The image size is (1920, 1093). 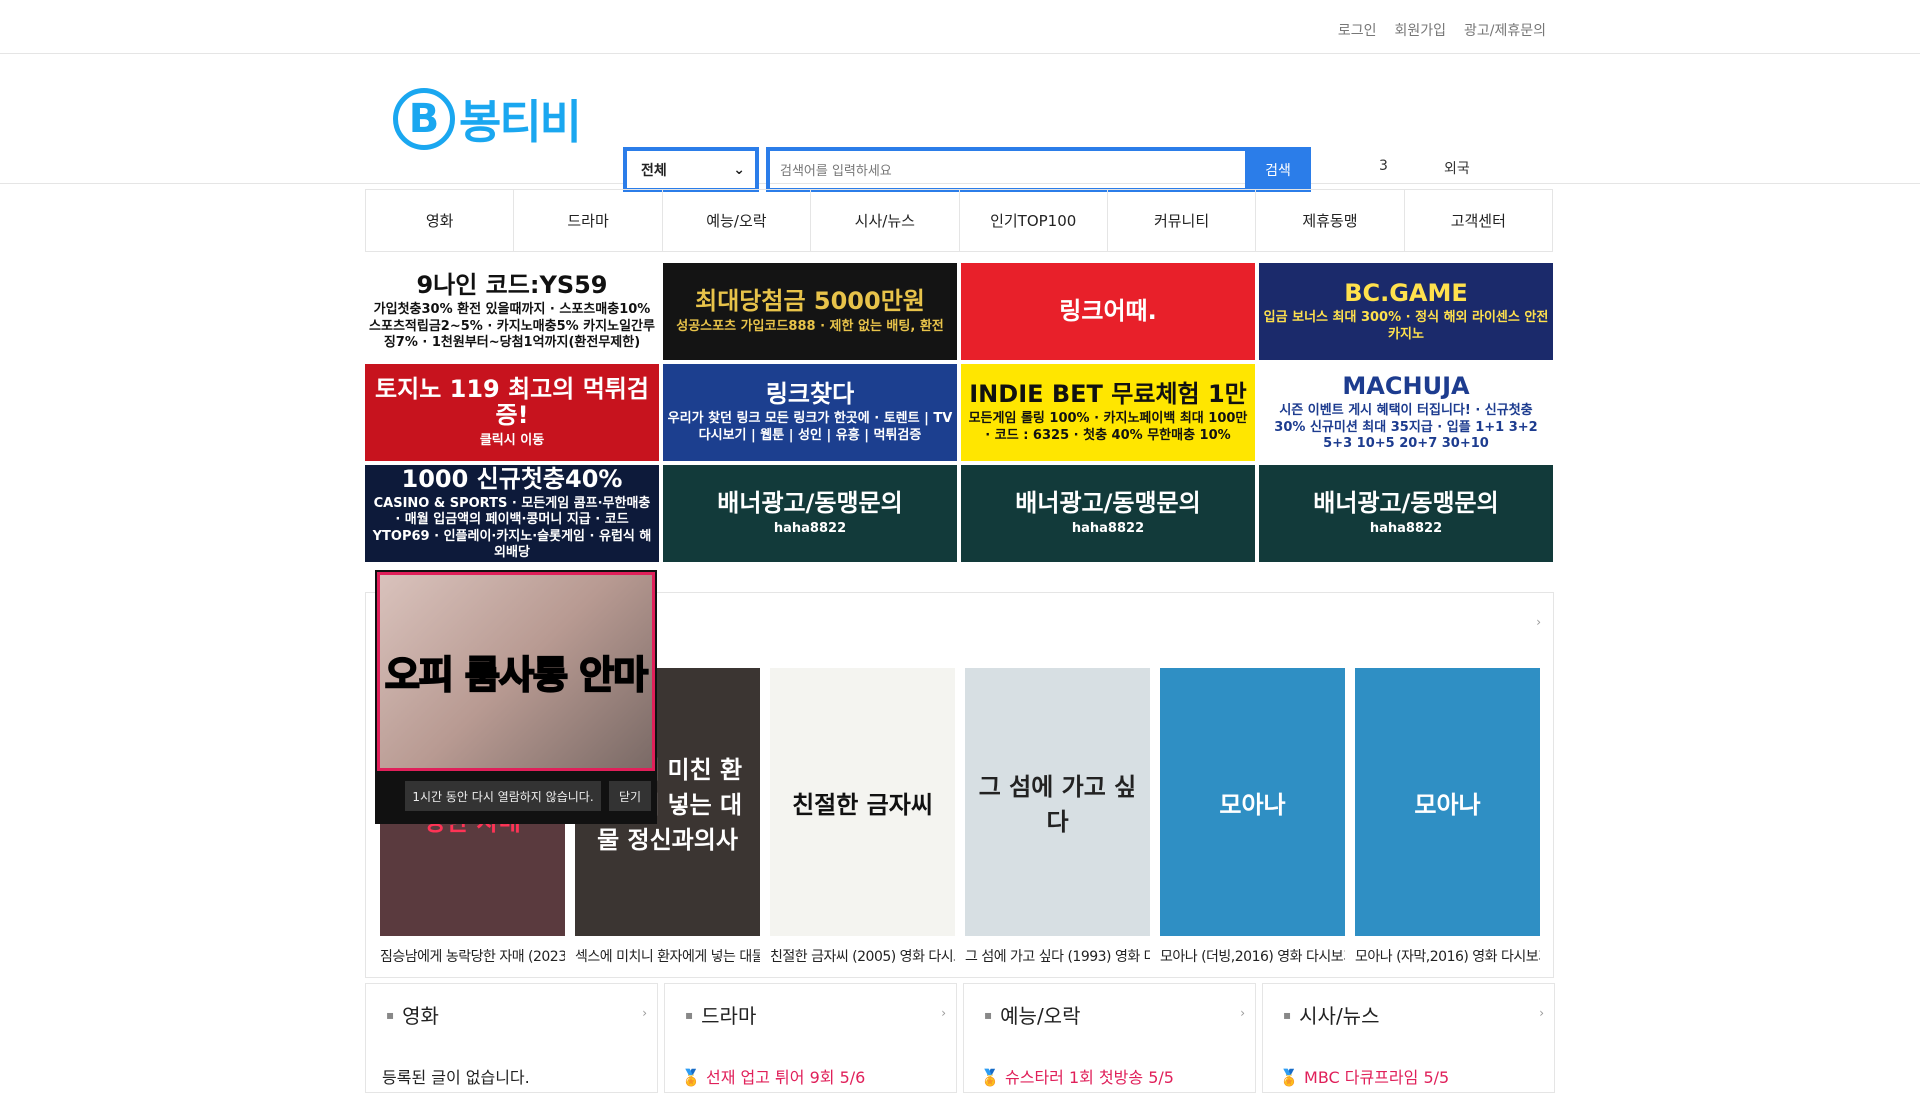 What do you see at coordinates (1182, 220) in the screenshot?
I see `nav-item: 커뮤니티` at bounding box center [1182, 220].